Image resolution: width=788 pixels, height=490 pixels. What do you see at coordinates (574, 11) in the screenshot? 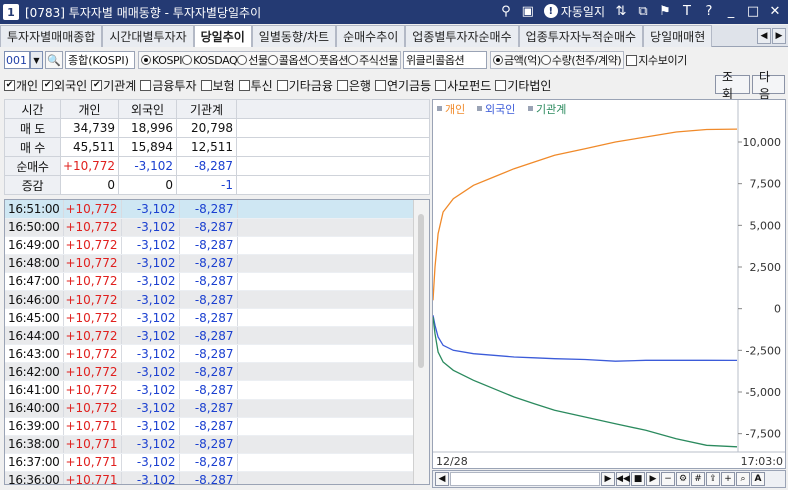
I see `journal-button: ! 자동일지` at bounding box center [574, 11].